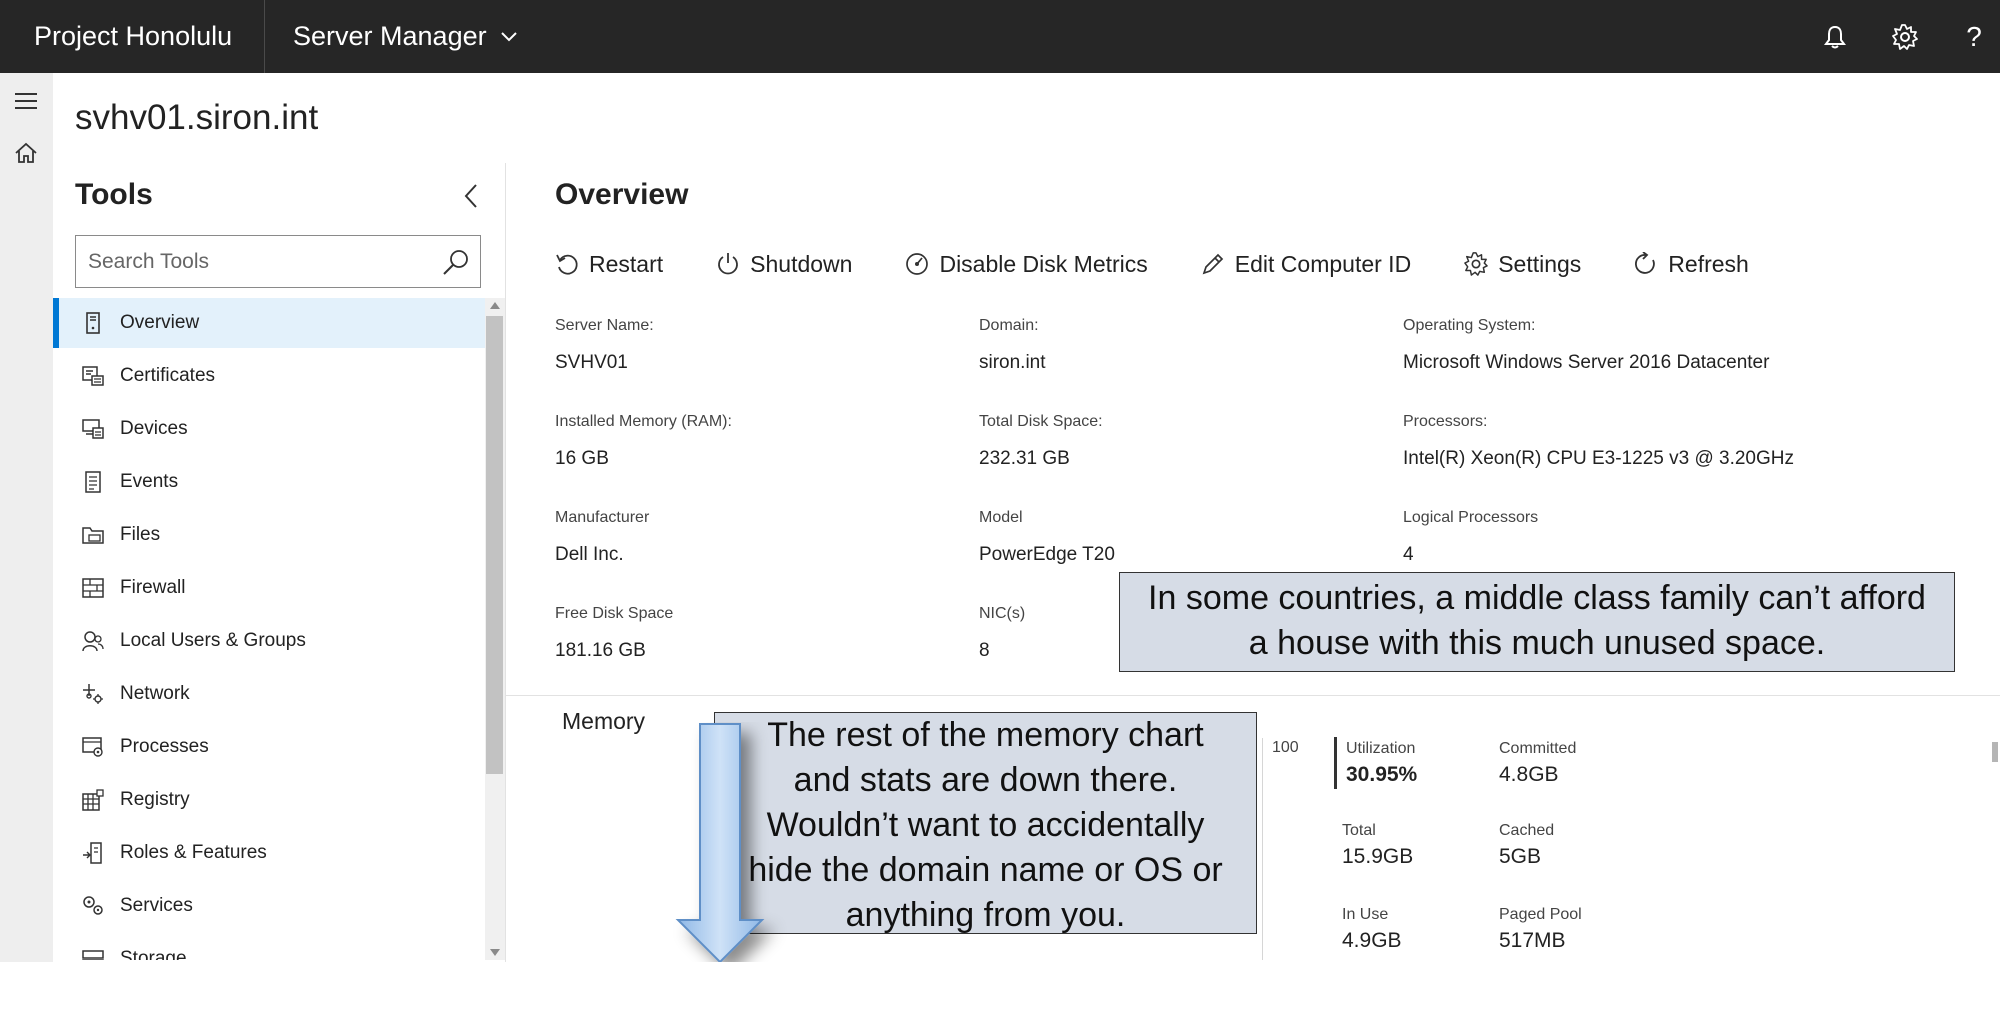  Describe the element at coordinates (153, 587) in the screenshot. I see `tool-label: Firewall` at that location.